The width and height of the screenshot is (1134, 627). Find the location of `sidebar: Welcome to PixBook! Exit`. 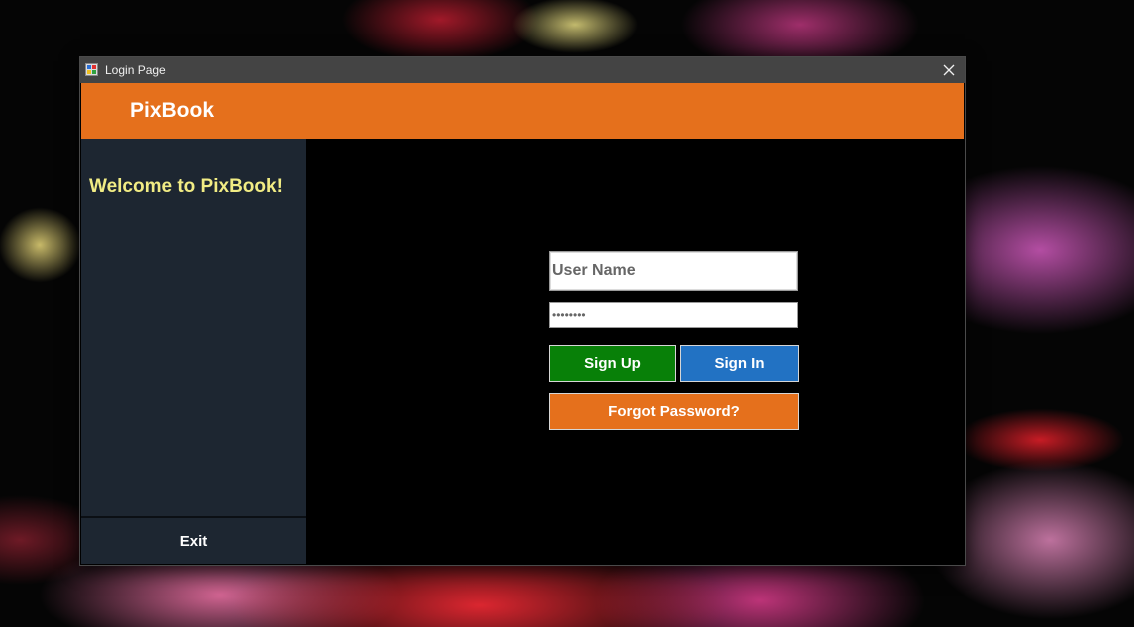

sidebar: Welcome to PixBook! Exit is located at coordinates (193, 351).